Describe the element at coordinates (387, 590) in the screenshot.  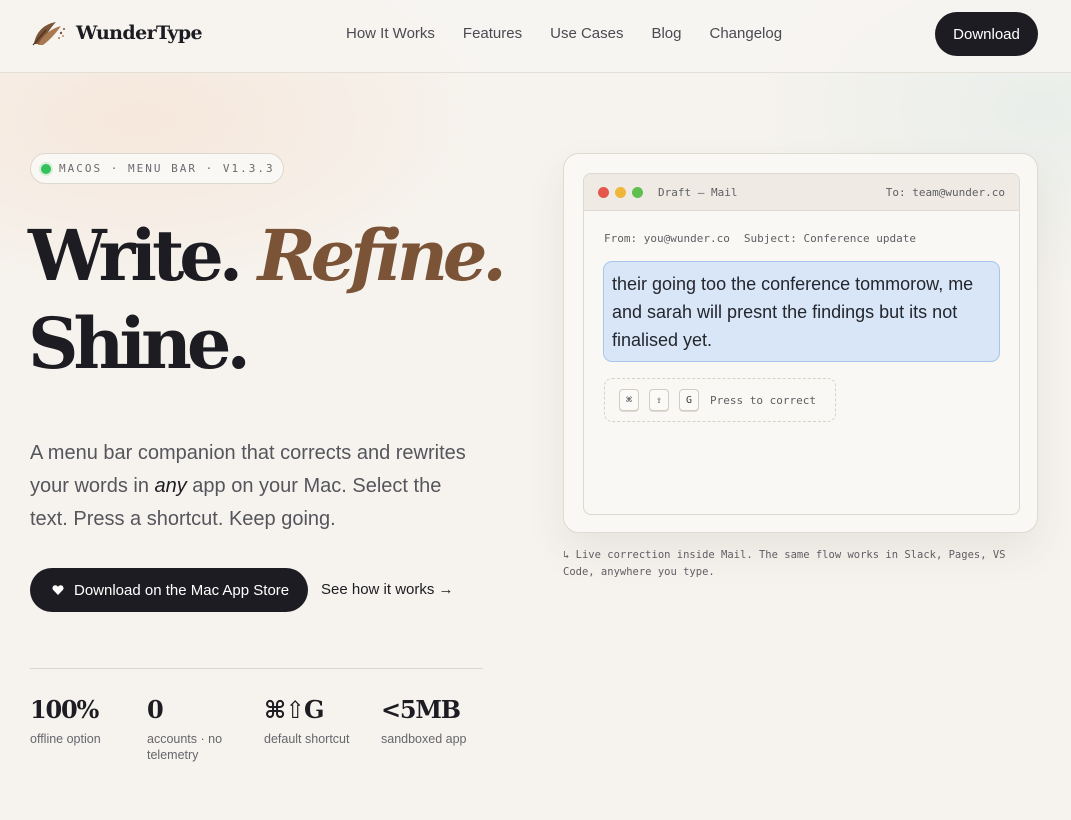
I see `see-how-link: See how it works →` at that location.